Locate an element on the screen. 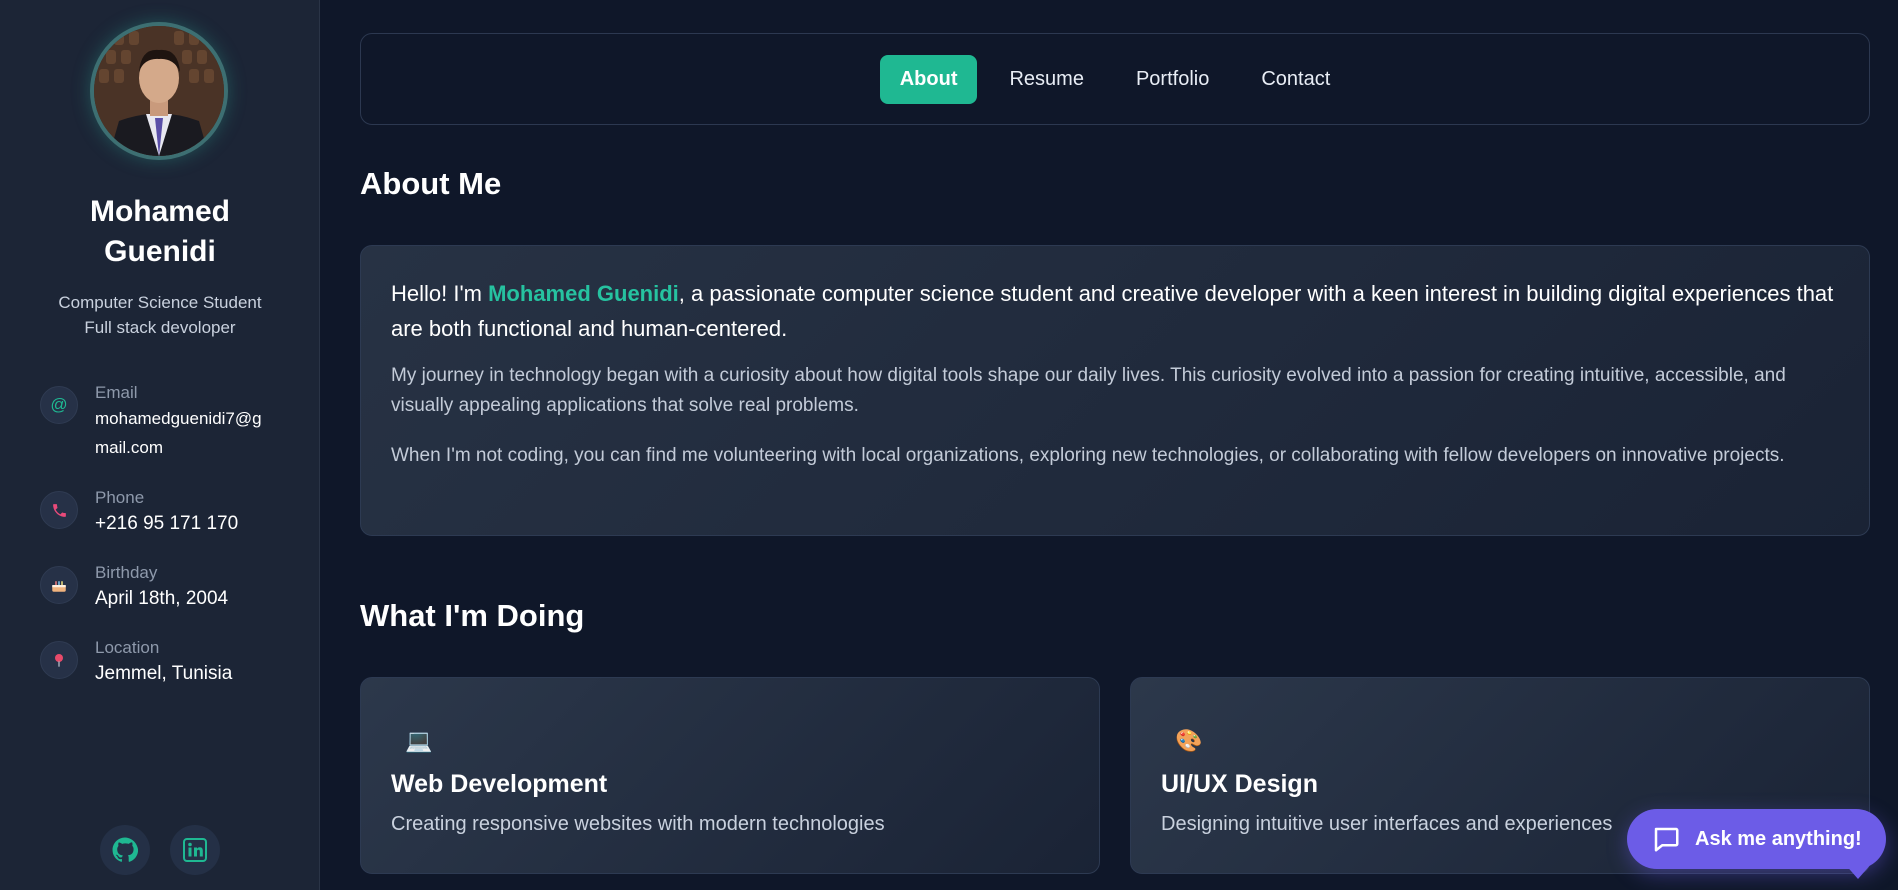 The height and width of the screenshot is (890, 1898). doing-title: What I'm Doing is located at coordinates (472, 615).